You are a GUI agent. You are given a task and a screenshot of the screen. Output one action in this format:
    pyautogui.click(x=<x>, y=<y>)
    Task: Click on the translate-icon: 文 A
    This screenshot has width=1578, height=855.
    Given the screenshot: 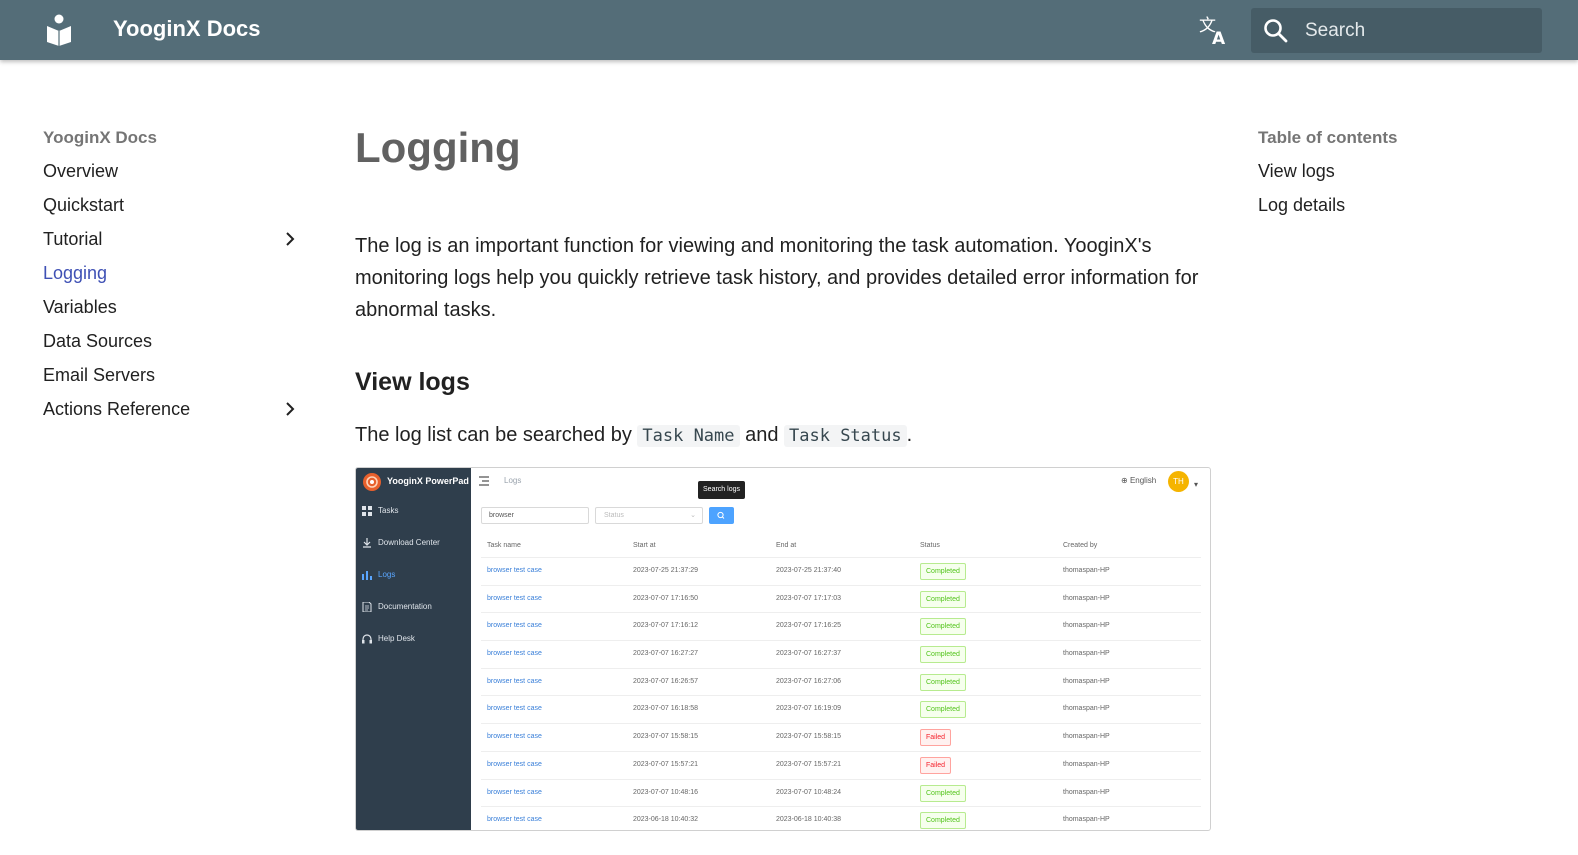 What is the action you would take?
    pyautogui.click(x=1214, y=30)
    